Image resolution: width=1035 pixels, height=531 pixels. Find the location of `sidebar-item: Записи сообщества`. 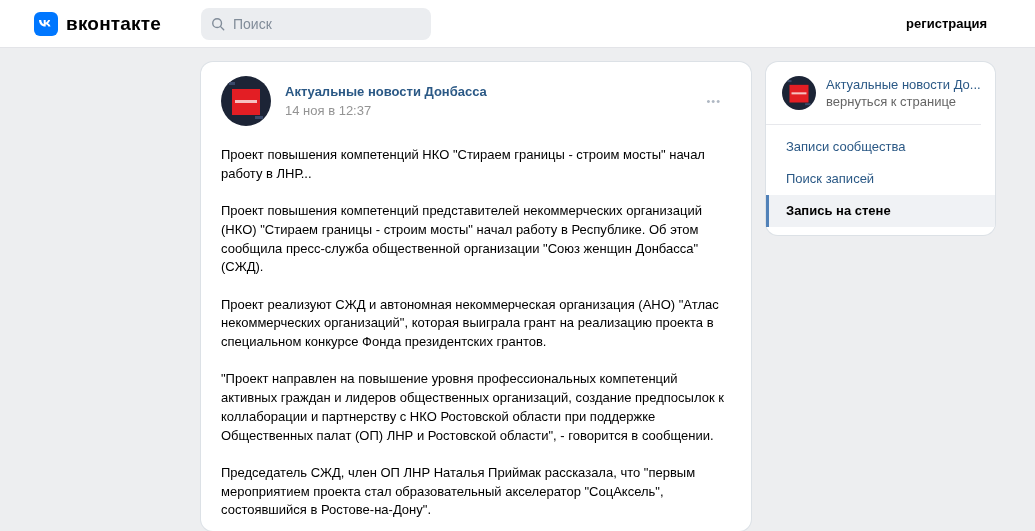

sidebar-item: Записи сообщества is located at coordinates (880, 147).